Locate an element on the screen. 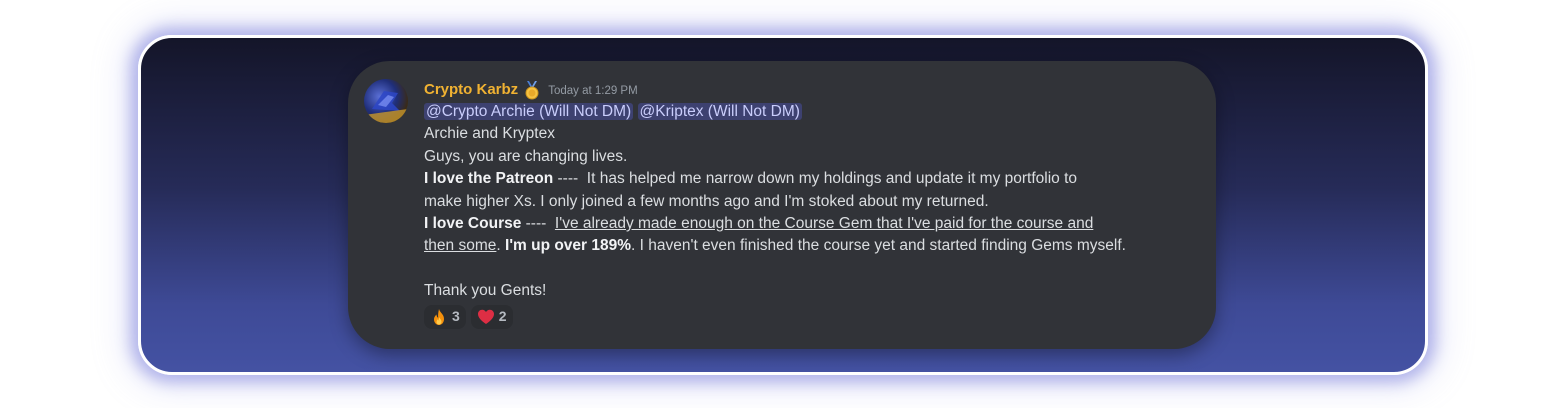 The width and height of the screenshot is (1562, 408). message-line: Guys, you are changing lives. is located at coordinates (526, 156).